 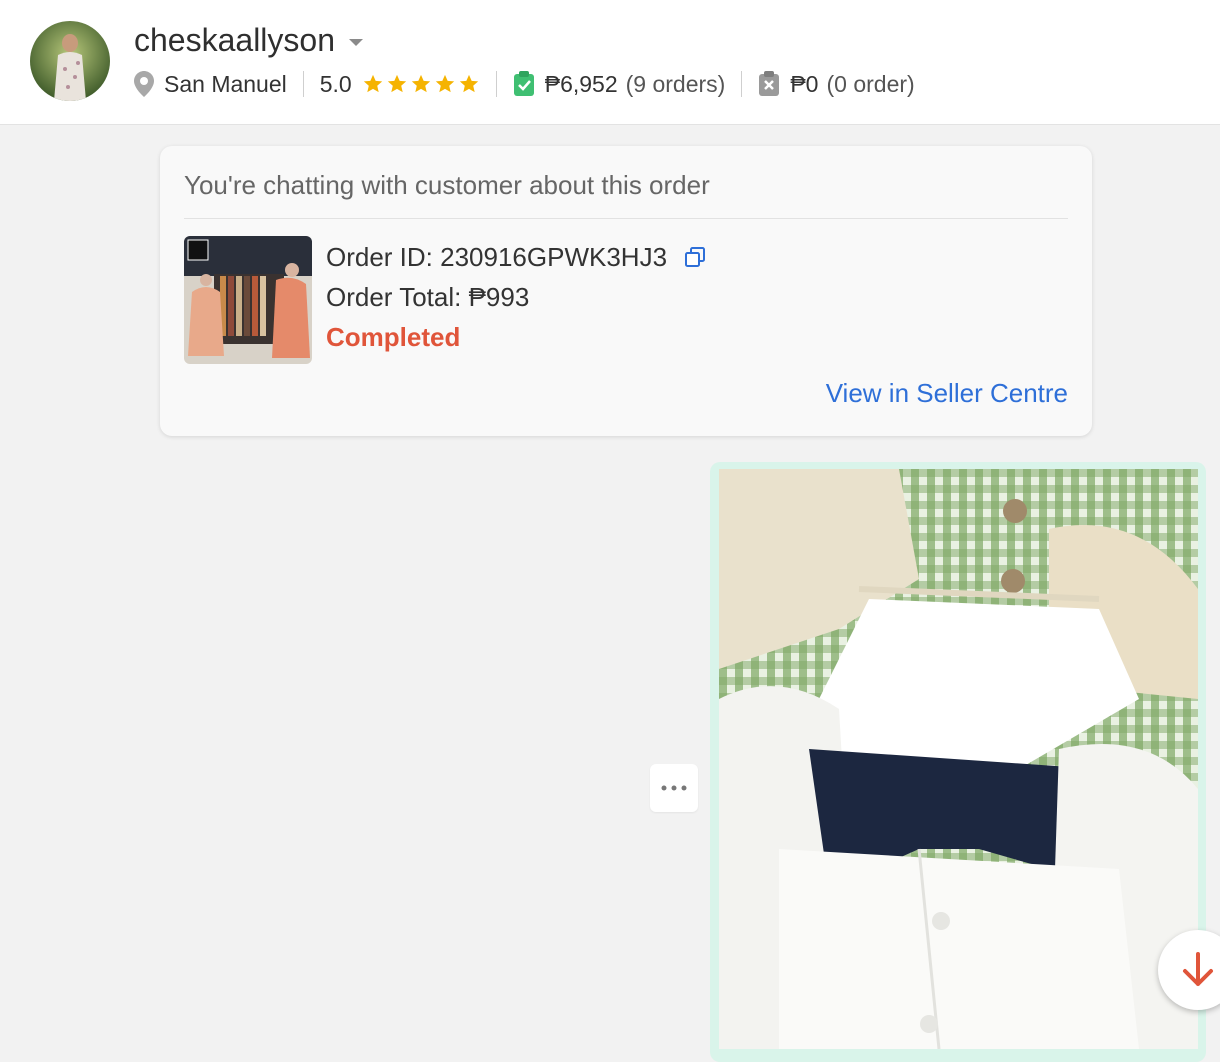 What do you see at coordinates (428, 297) in the screenshot?
I see `order-total: Order Total: ₱993` at bounding box center [428, 297].